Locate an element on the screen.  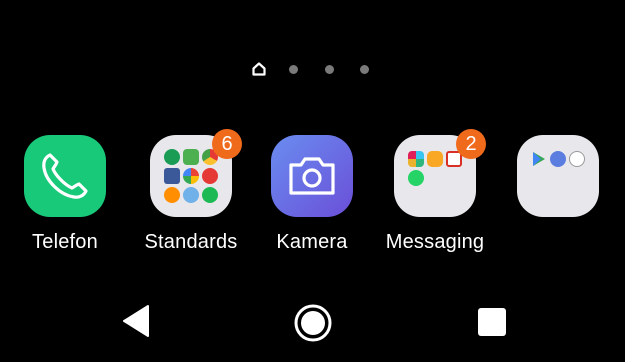
maps-icon is located at coordinates (191, 157).